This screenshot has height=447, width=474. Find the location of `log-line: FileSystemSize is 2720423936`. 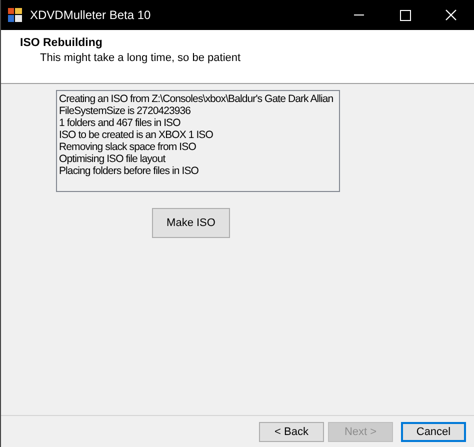

log-line: FileSystemSize is 2720423936 is located at coordinates (125, 111).